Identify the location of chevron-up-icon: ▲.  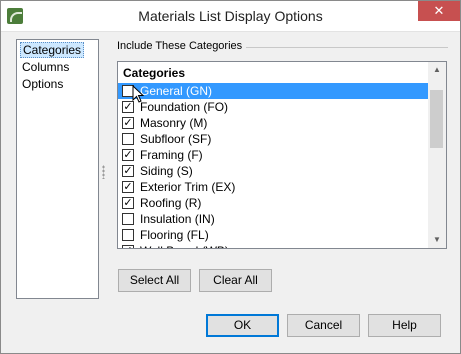
(437, 69).